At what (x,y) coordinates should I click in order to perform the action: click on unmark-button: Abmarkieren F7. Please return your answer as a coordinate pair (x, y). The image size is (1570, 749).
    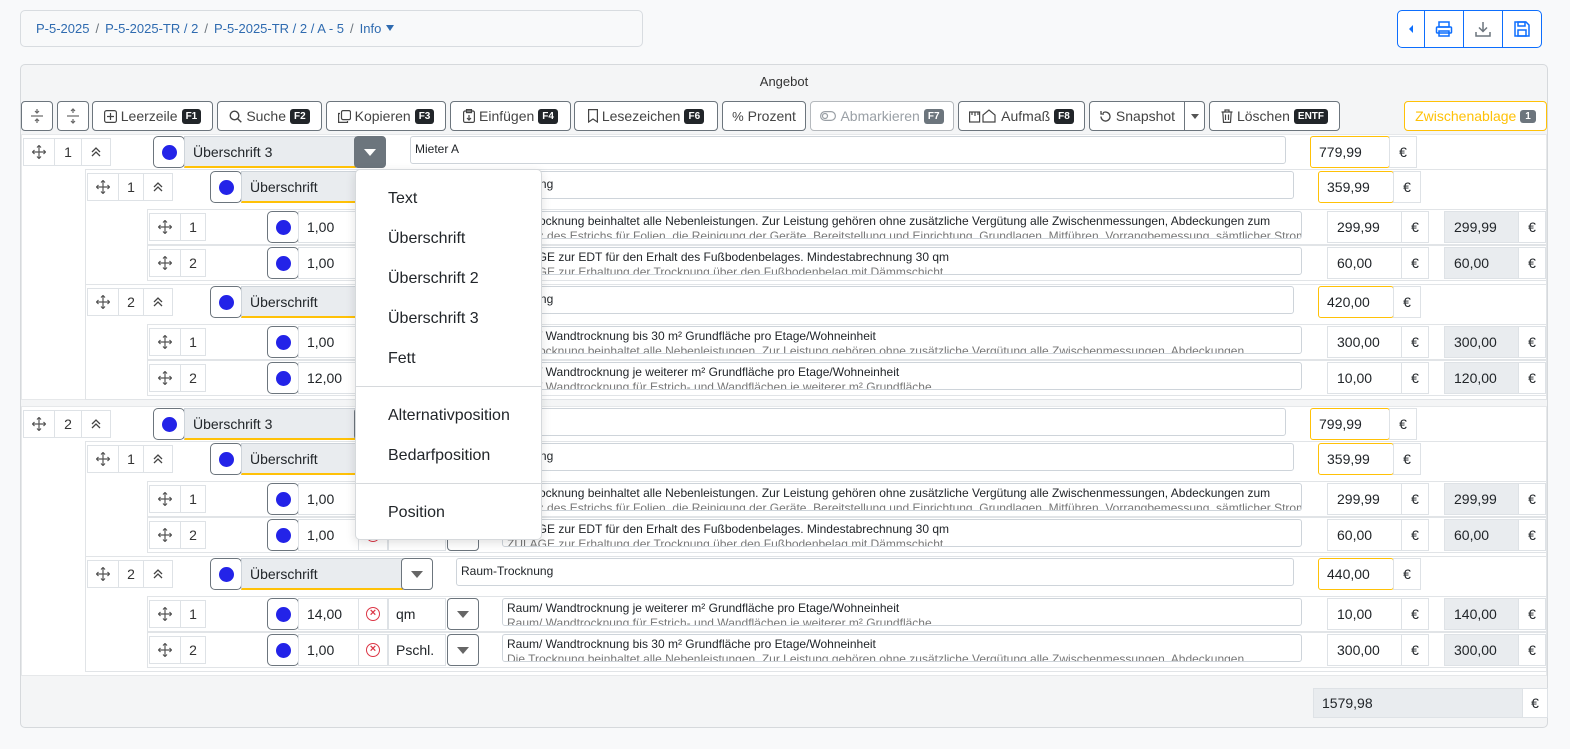
    Looking at the image, I should click on (882, 116).